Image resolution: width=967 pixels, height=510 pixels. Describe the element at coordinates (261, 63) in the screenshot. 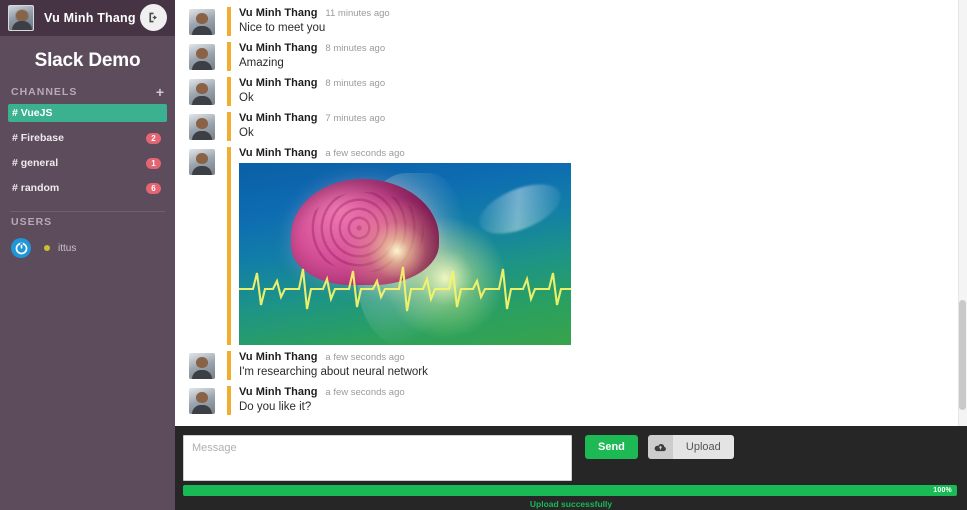

I see `message-text: Amazing` at that location.